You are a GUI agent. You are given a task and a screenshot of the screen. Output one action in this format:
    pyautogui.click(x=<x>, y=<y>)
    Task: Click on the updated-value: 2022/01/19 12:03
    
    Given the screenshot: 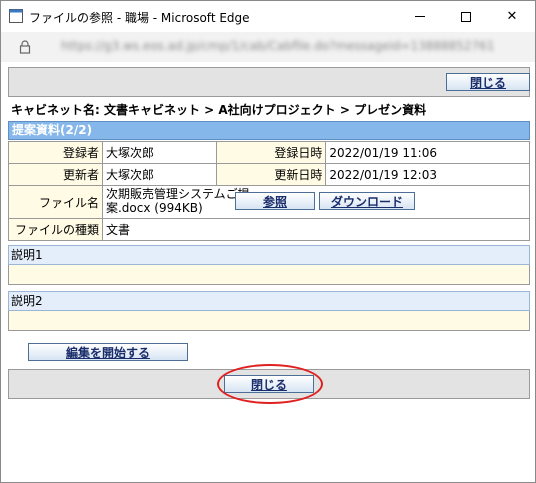 What is the action you would take?
    pyautogui.click(x=427, y=174)
    